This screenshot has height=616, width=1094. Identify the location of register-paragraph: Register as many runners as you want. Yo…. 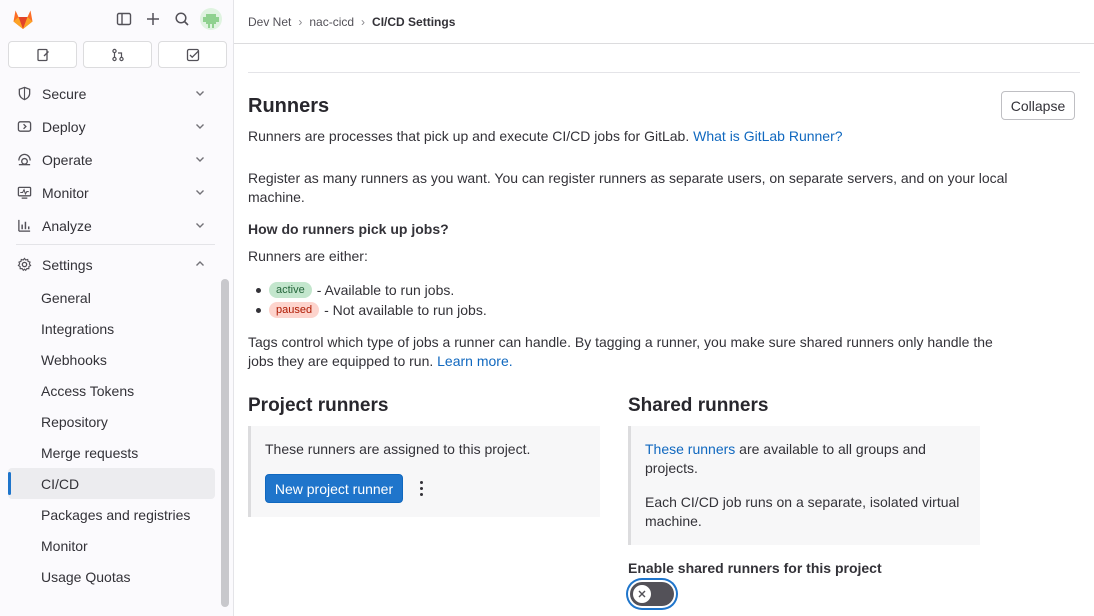
(628, 188).